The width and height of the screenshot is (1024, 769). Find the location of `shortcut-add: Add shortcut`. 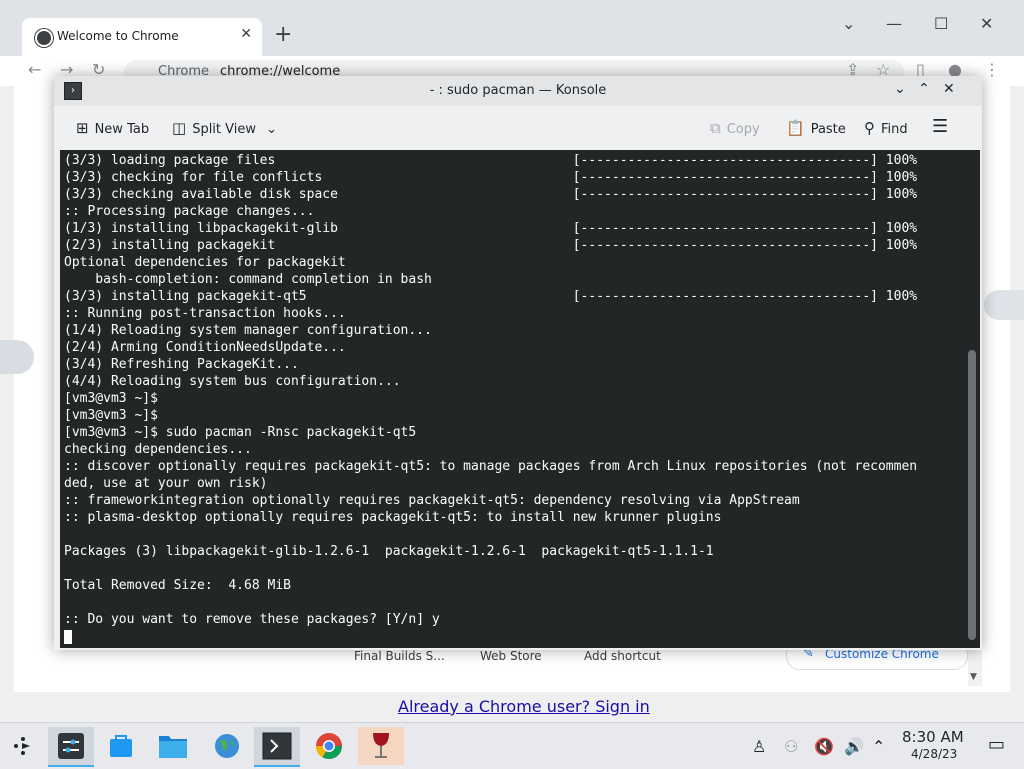

shortcut-add: Add shortcut is located at coordinates (622, 656).